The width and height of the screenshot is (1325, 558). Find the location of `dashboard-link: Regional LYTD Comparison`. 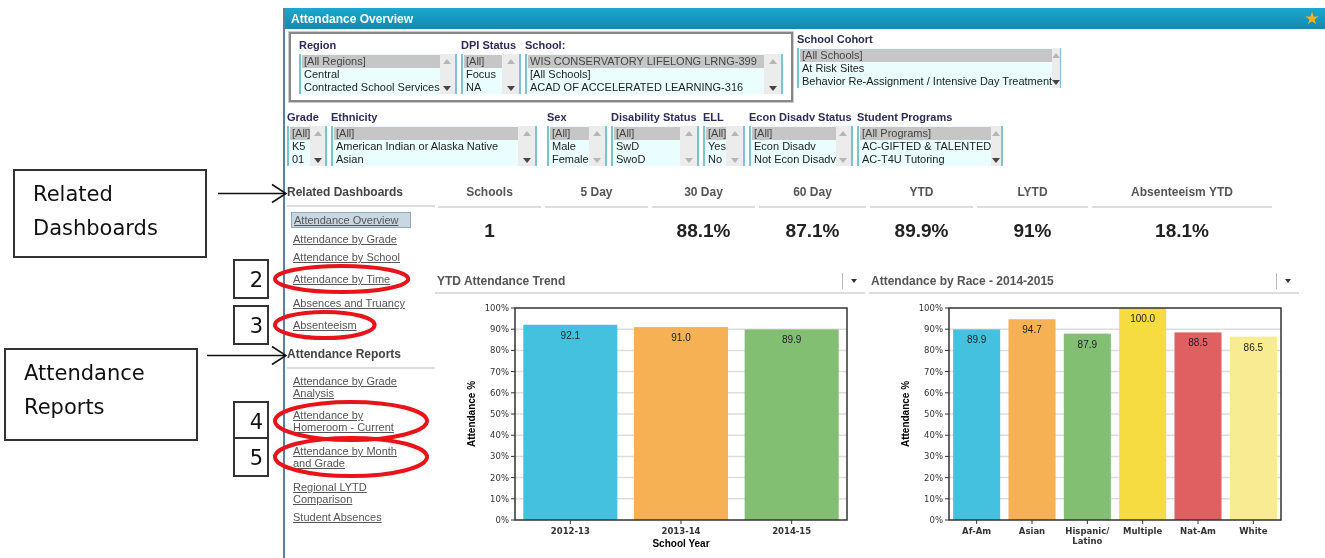

dashboard-link: Regional LYTD Comparison is located at coordinates (351, 493).